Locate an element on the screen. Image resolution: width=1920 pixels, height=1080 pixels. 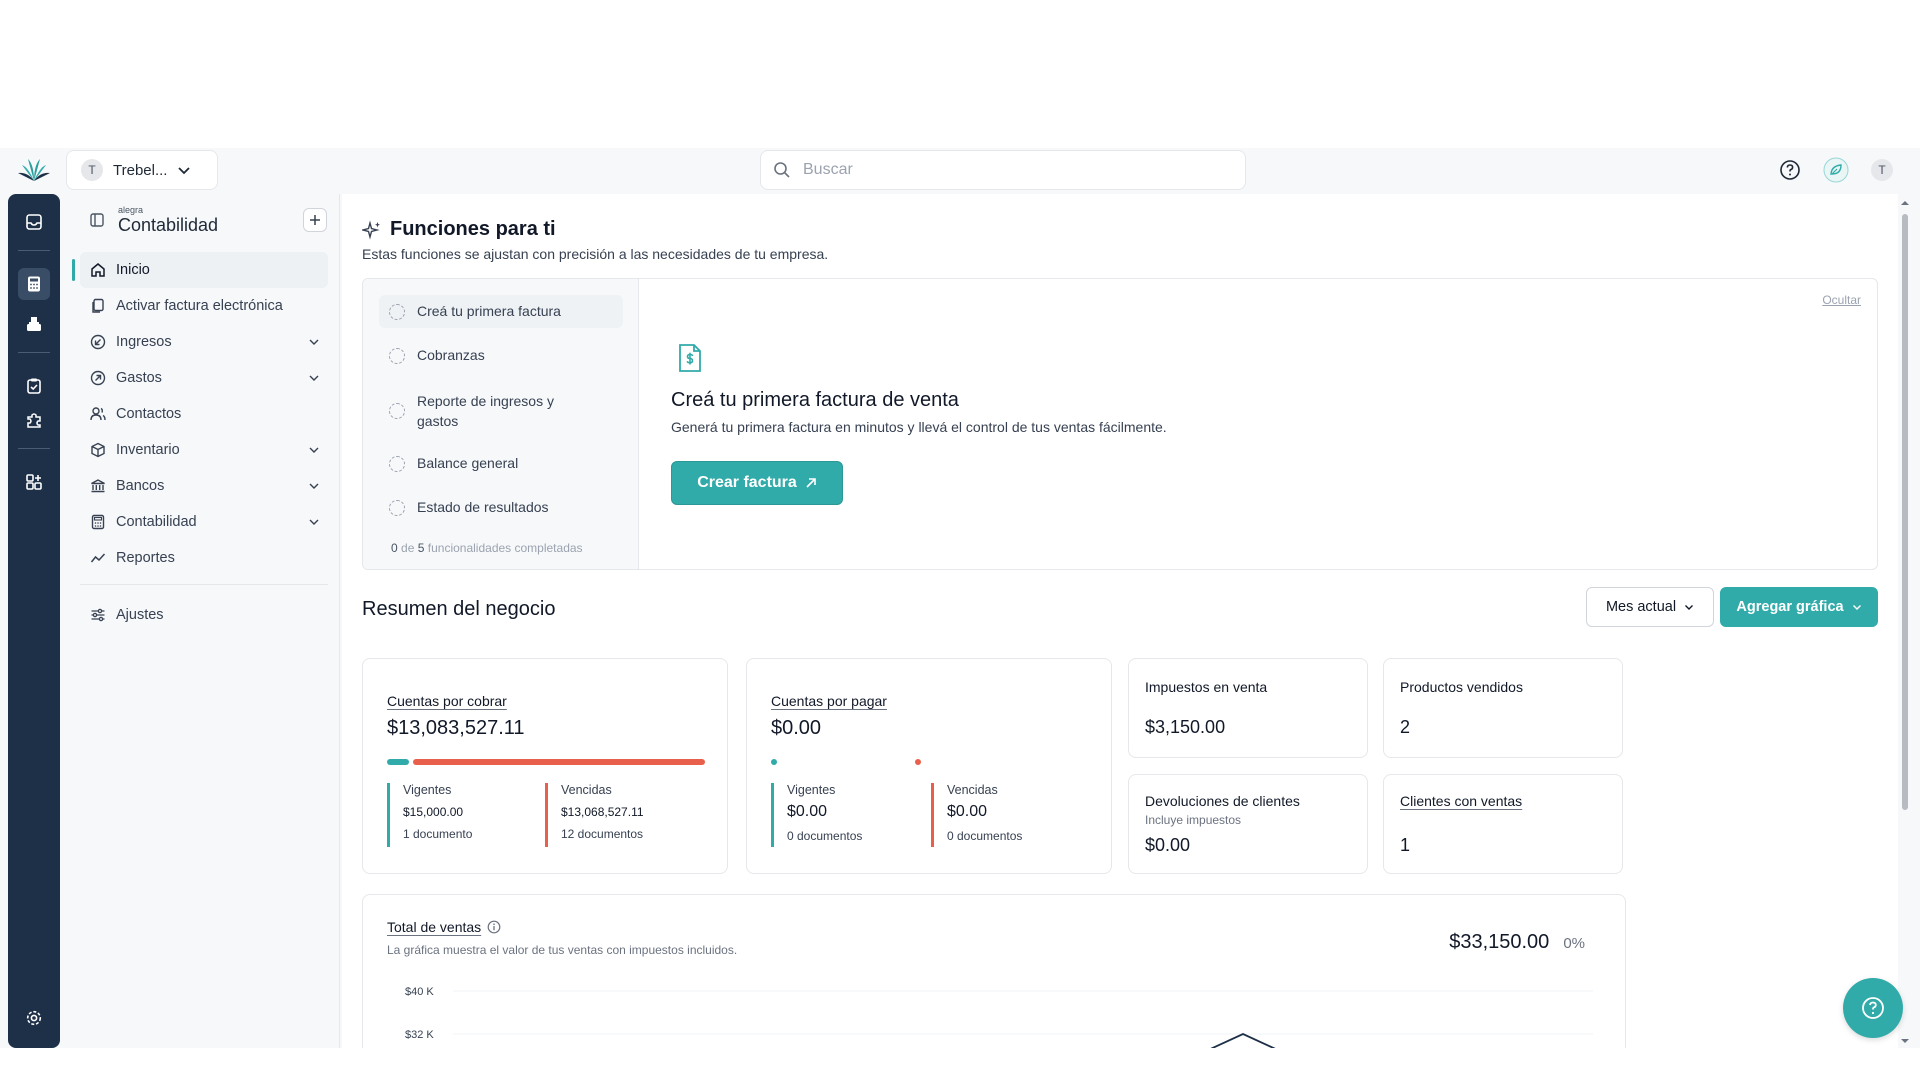
sidebar-item-inicio: Inicio is located at coordinates (200, 270).